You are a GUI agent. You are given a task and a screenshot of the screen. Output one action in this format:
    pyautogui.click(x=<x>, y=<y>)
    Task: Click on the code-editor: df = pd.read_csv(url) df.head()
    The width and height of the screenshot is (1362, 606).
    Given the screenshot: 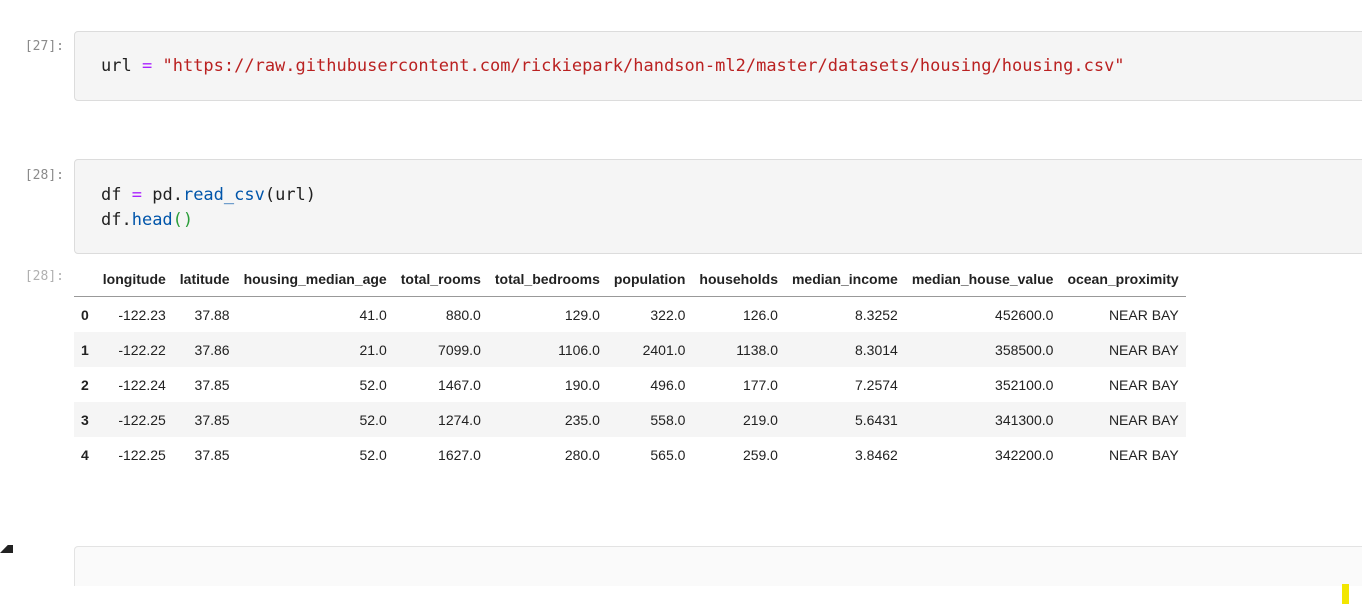 What is the action you would take?
    pyautogui.click(x=718, y=196)
    